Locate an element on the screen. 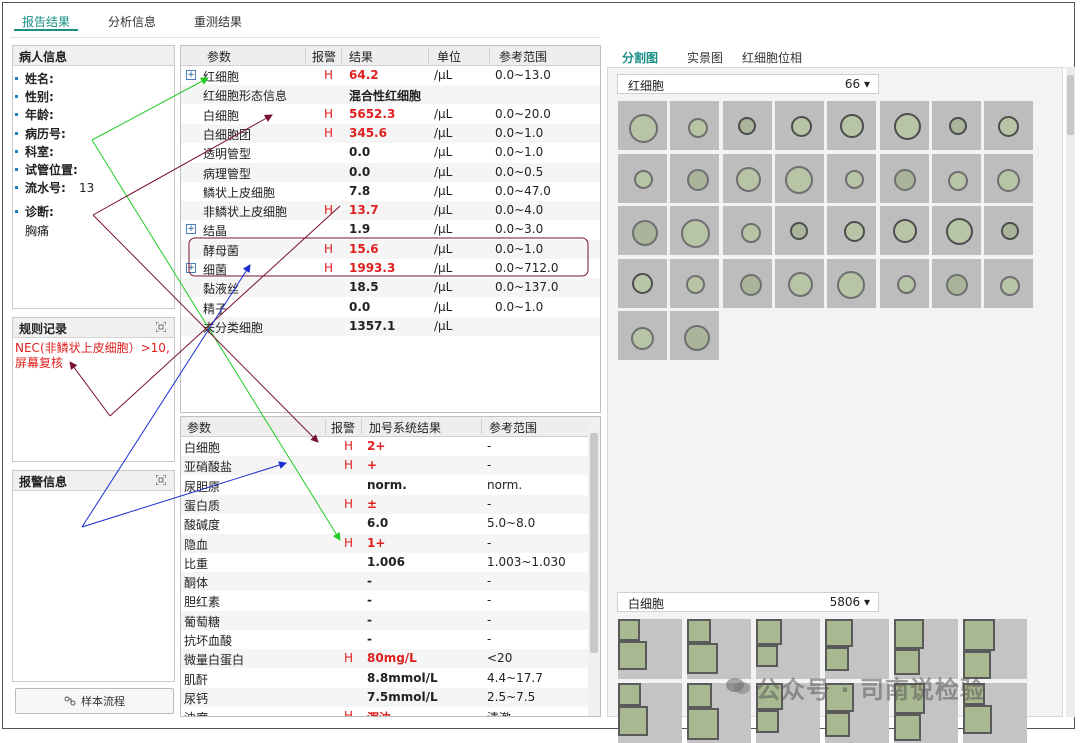  rbc-category-name: 红细胞 is located at coordinates (646, 86).